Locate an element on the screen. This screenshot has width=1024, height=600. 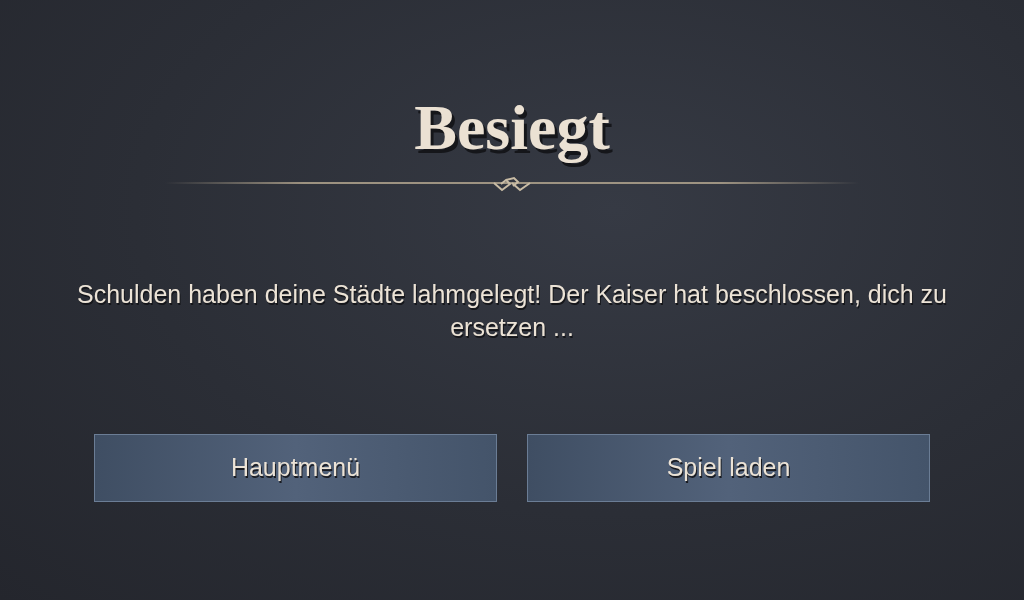
menu-button: Spiel laden is located at coordinates (728, 468).